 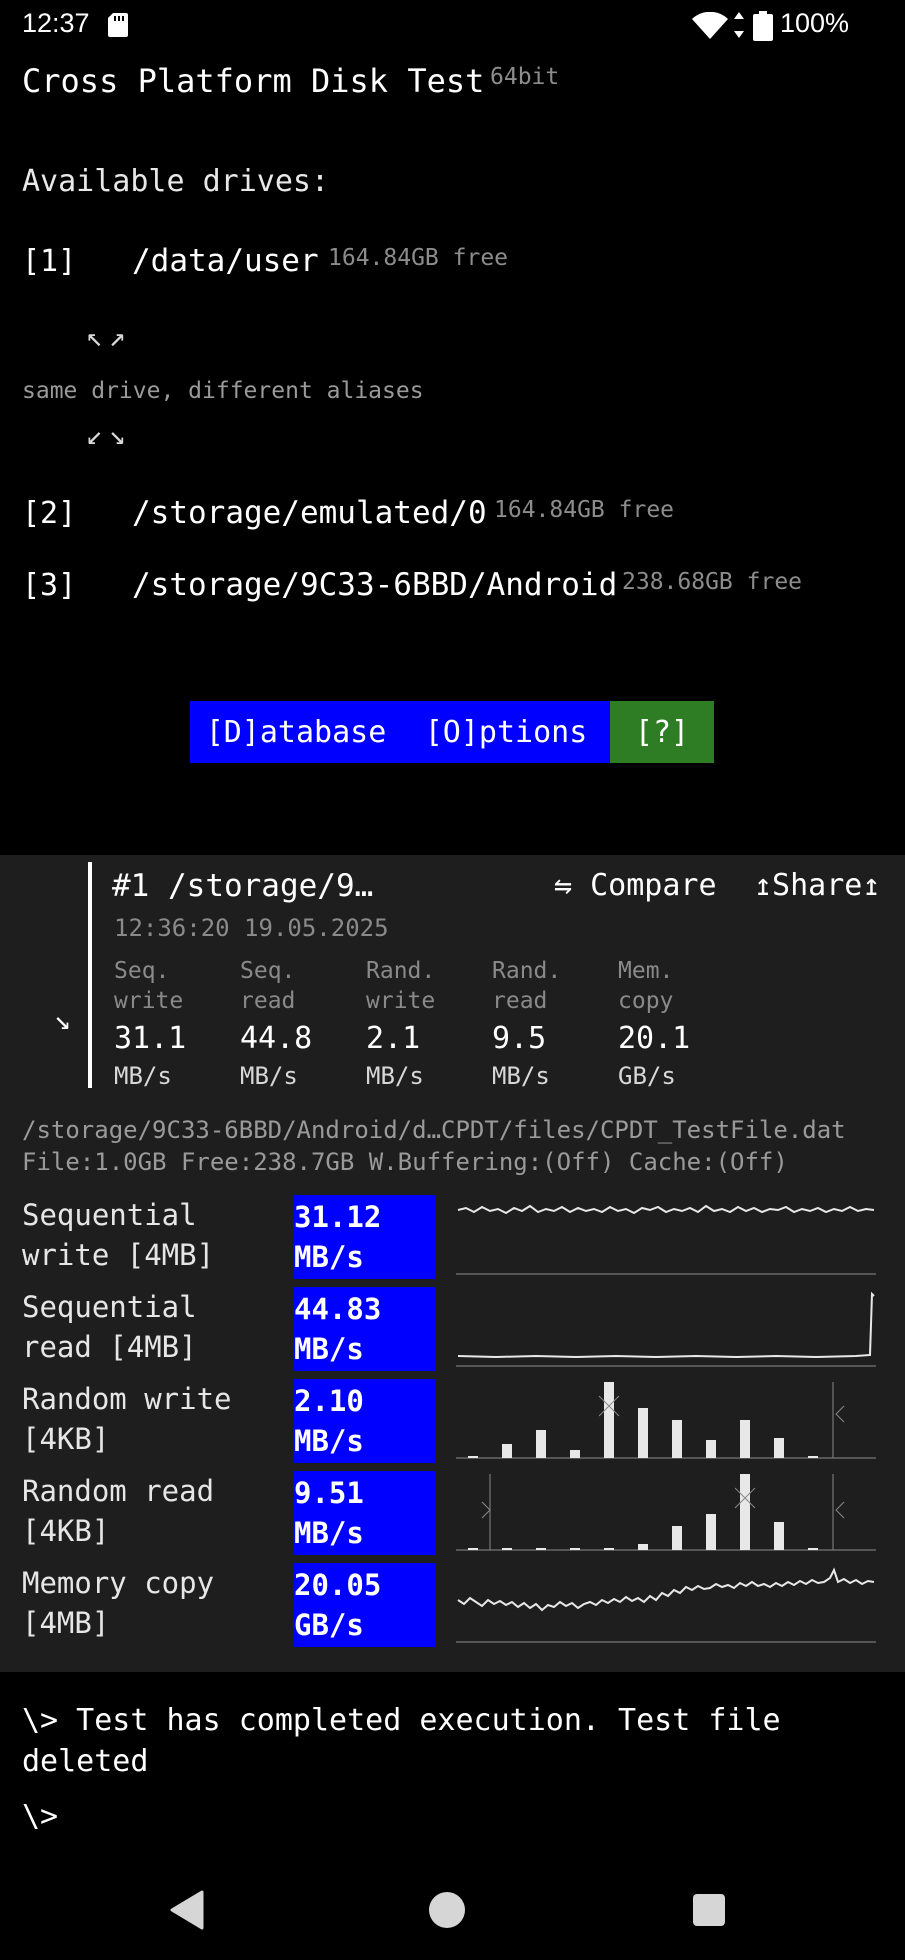 I want to click on drives-heading: Available drives:, so click(x=176, y=181).